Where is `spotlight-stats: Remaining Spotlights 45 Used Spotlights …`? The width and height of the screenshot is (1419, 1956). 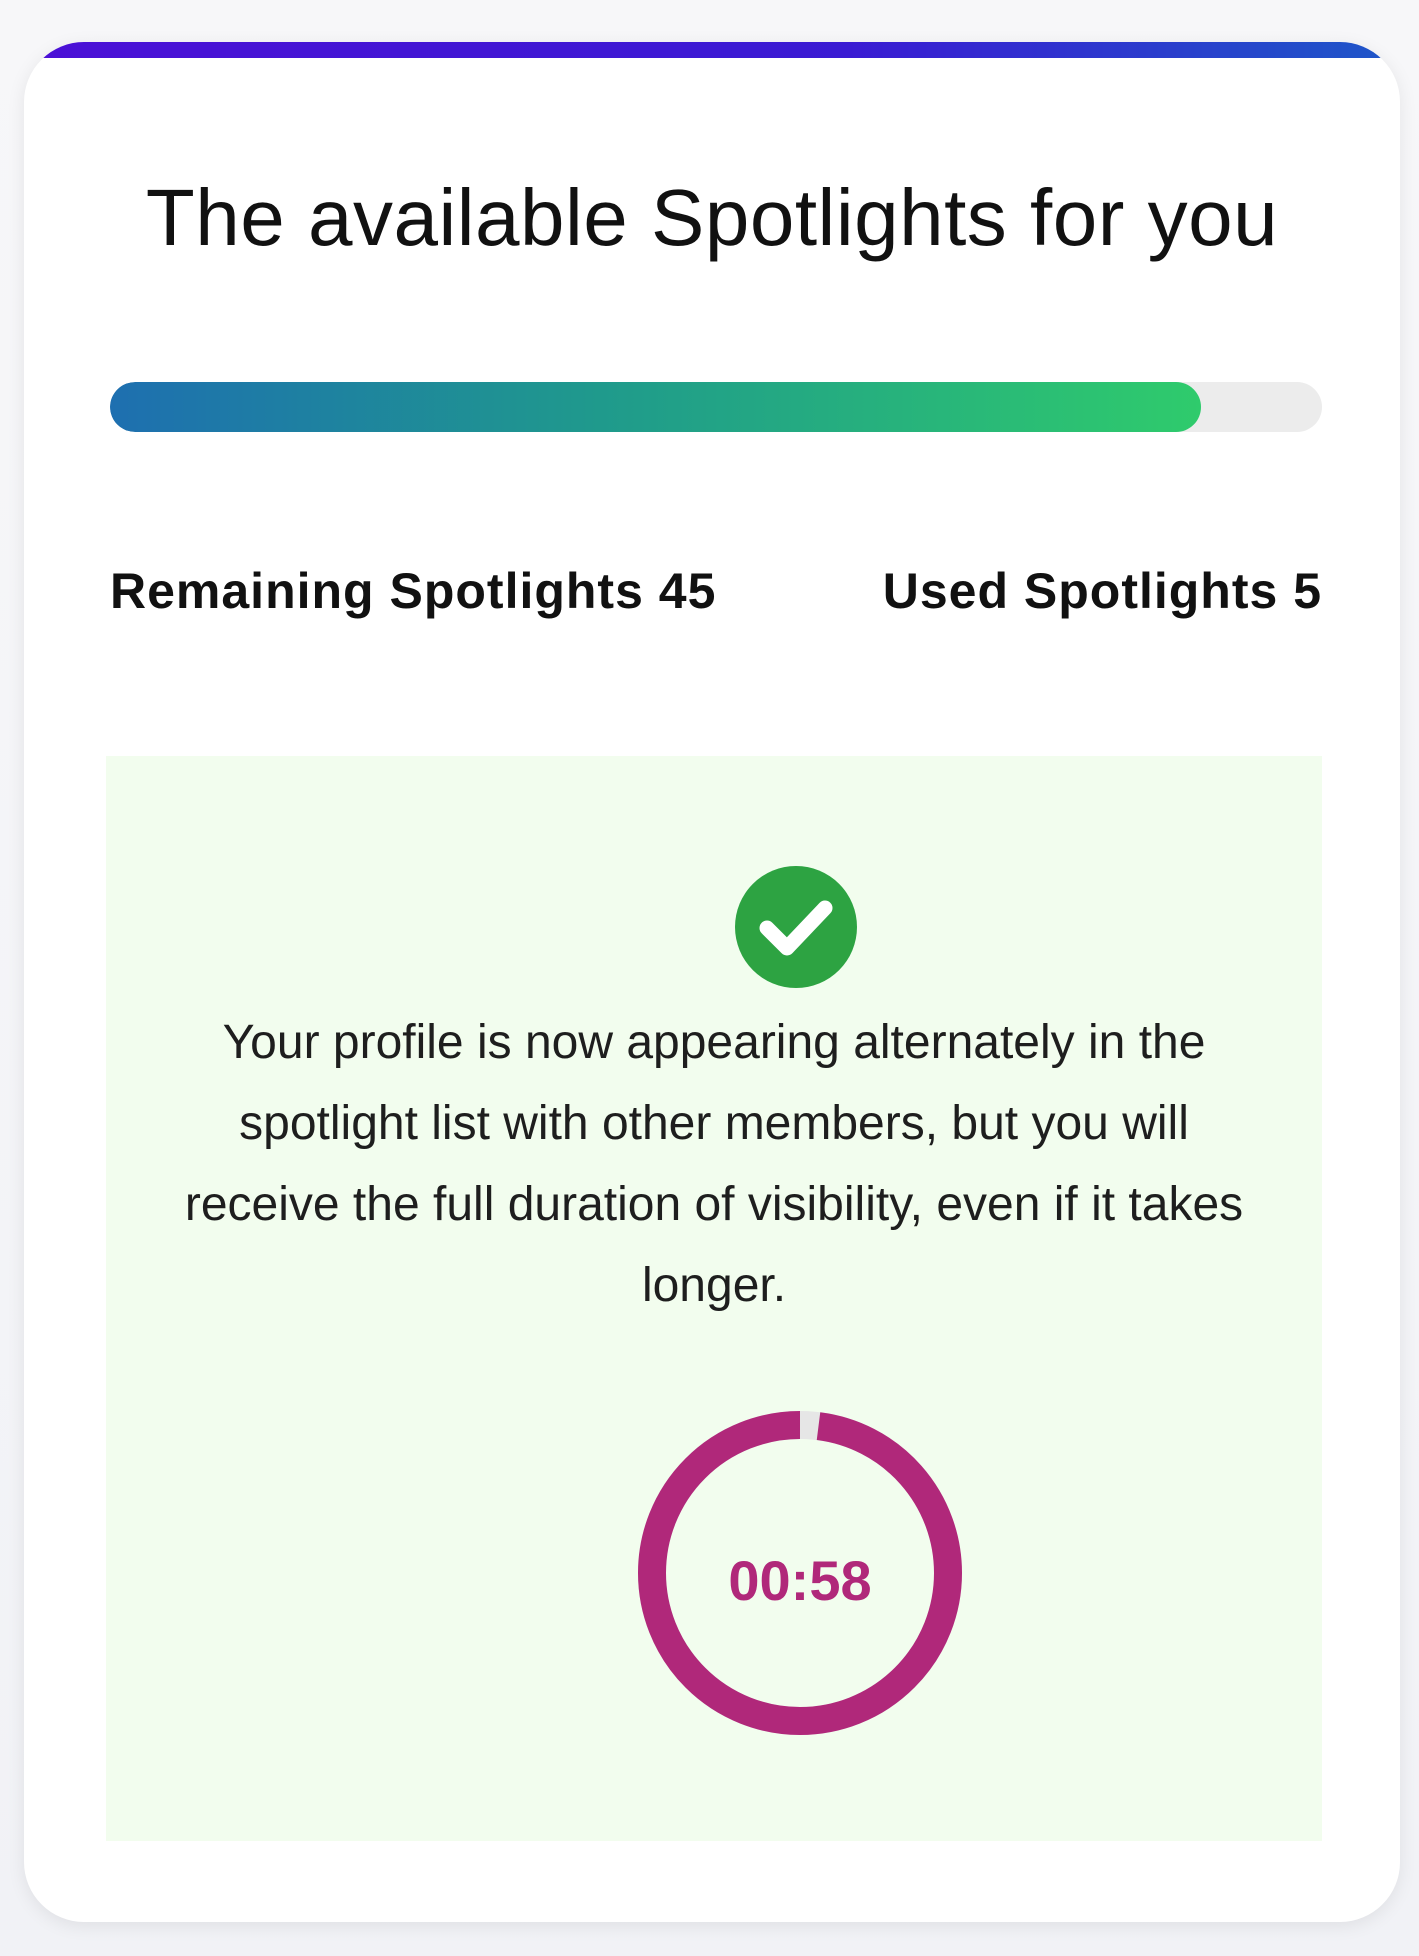
spotlight-stats: Remaining Spotlights 45 Used Spotlights … is located at coordinates (716, 591).